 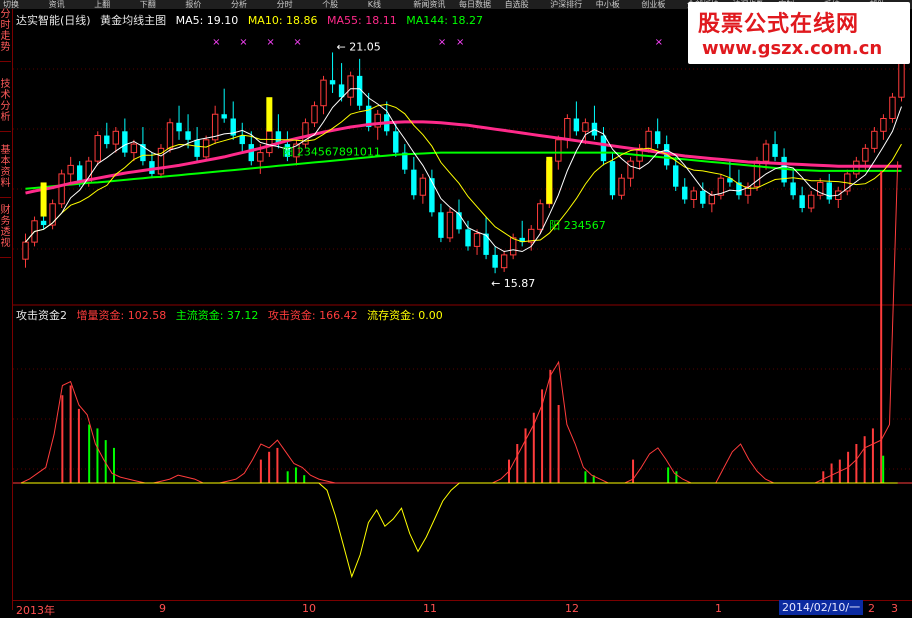 What do you see at coordinates (653, 4) in the screenshot?
I see `toolbar-item: 创业板` at bounding box center [653, 4].